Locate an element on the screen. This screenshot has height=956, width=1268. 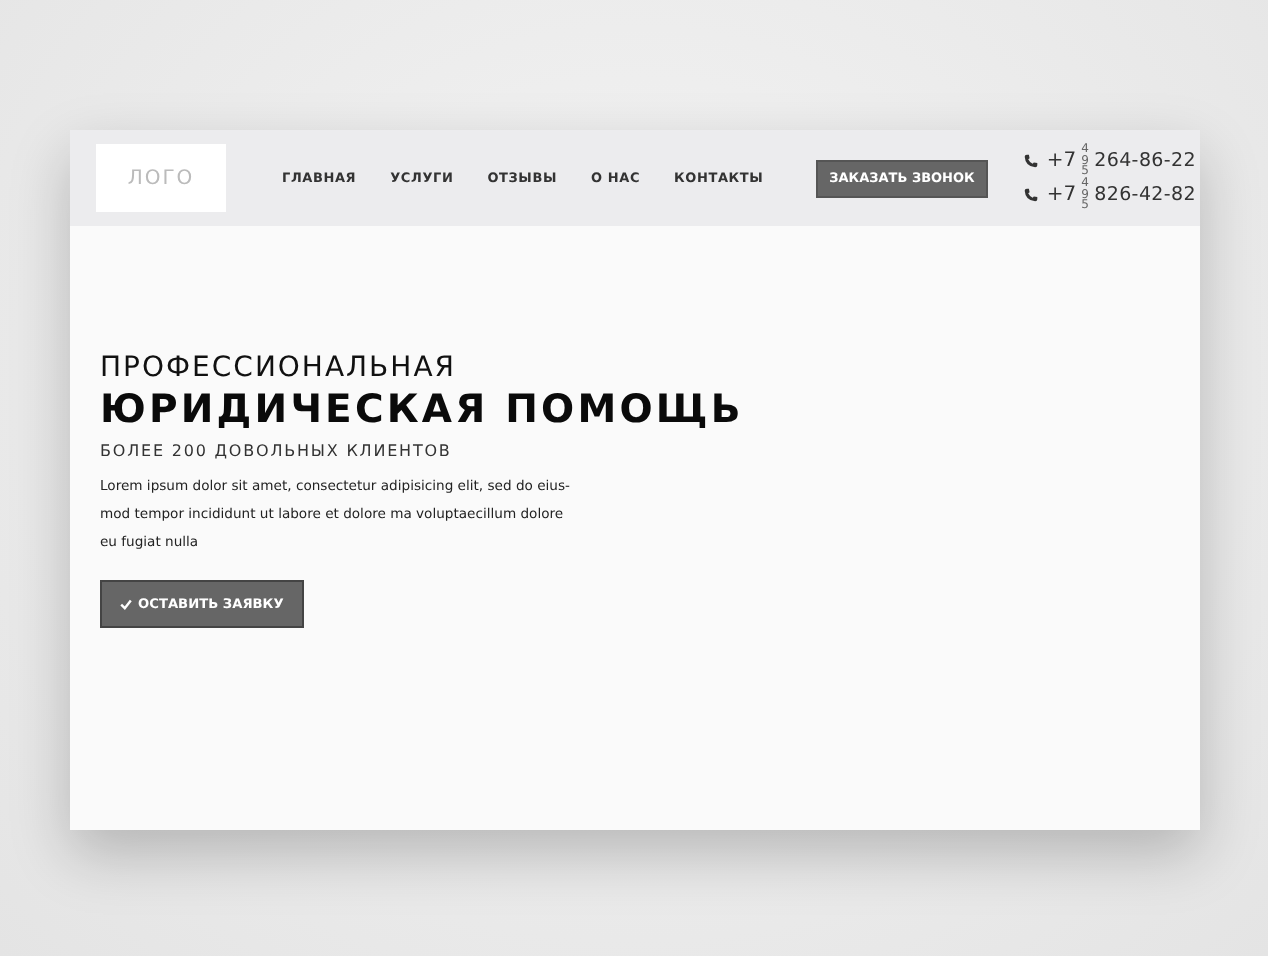
hero-subtitle: БОЛЕЕ 200 ДОВОЛЬНЫХ КЛИЕНТОВ is located at coordinates (277, 451).